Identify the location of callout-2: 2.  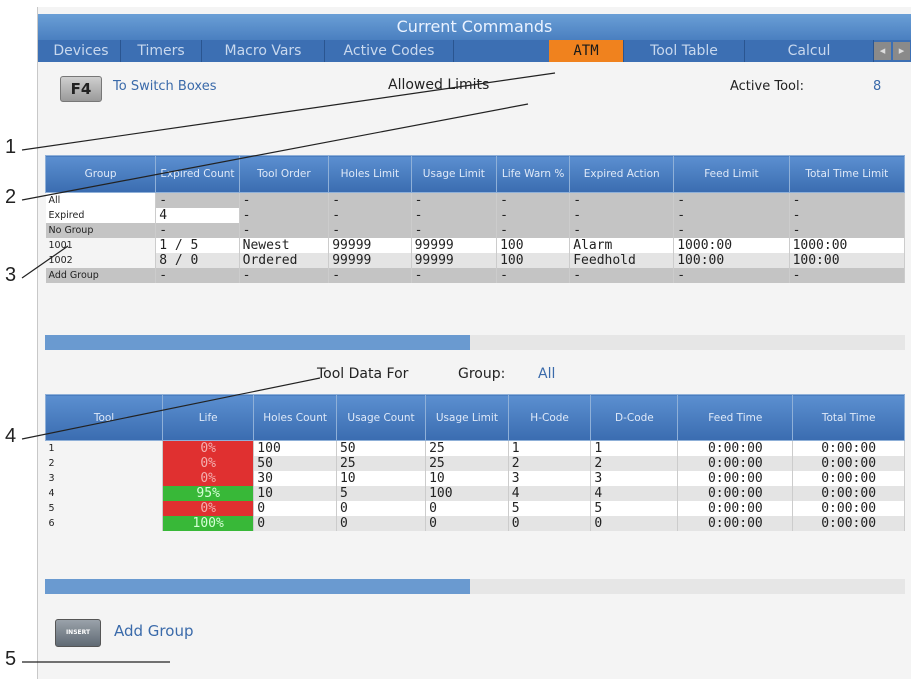
(11, 197).